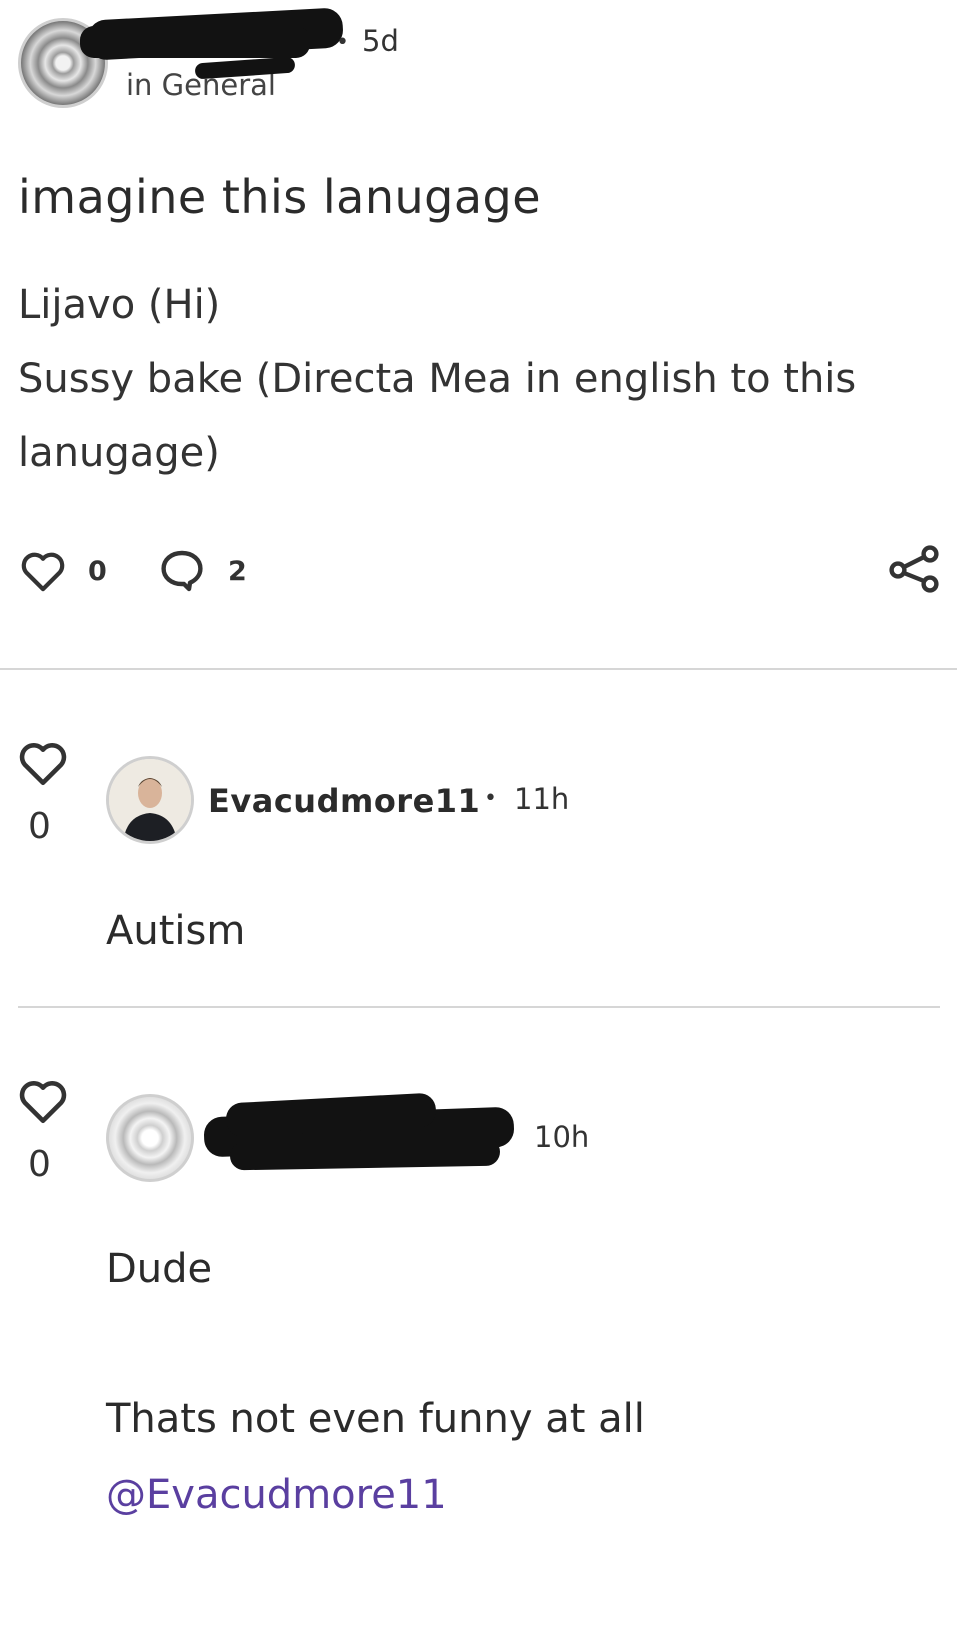 Image resolution: width=957 pixels, height=1627 pixels. What do you see at coordinates (97, 571) in the screenshot?
I see `like-count: 0` at bounding box center [97, 571].